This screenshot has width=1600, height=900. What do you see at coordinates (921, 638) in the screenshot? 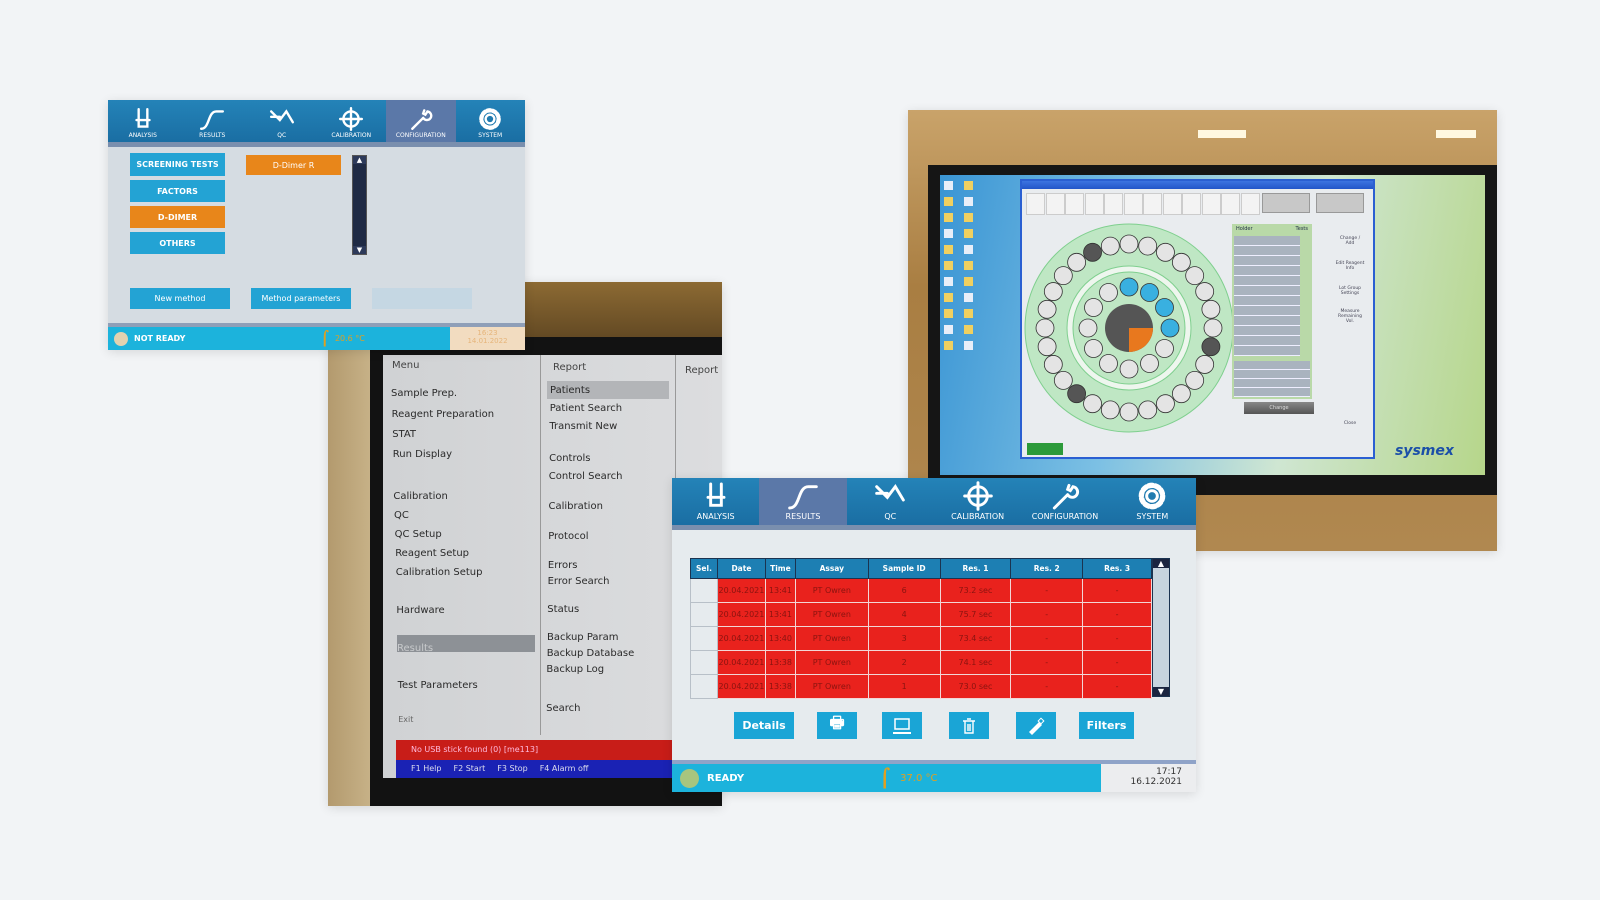
I see `table-row: 20.04.2021 13:40 PT Owren 3 73.4 sec - -` at bounding box center [921, 638].